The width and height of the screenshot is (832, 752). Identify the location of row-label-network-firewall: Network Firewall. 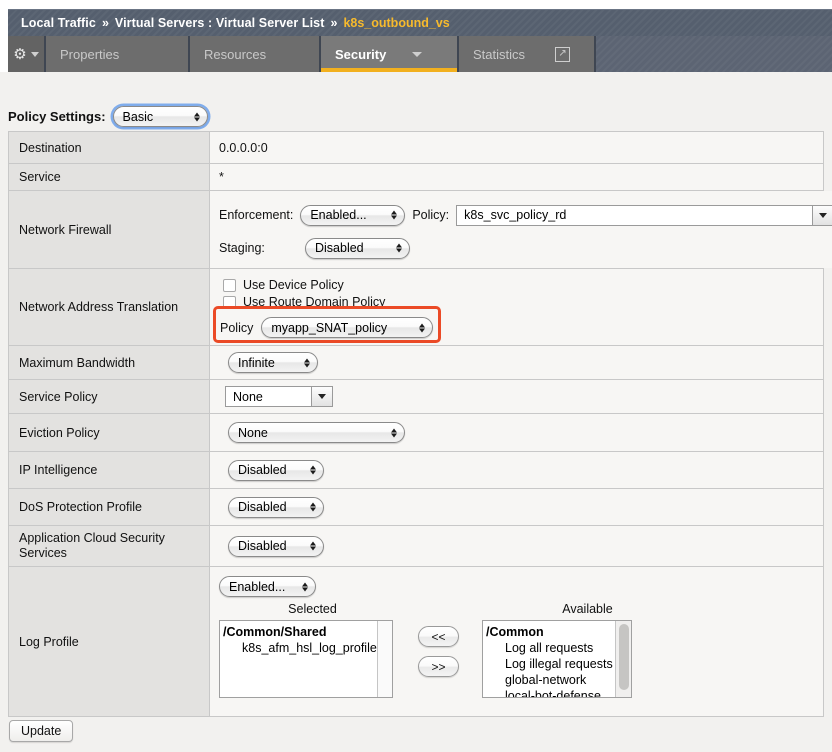
(109, 229).